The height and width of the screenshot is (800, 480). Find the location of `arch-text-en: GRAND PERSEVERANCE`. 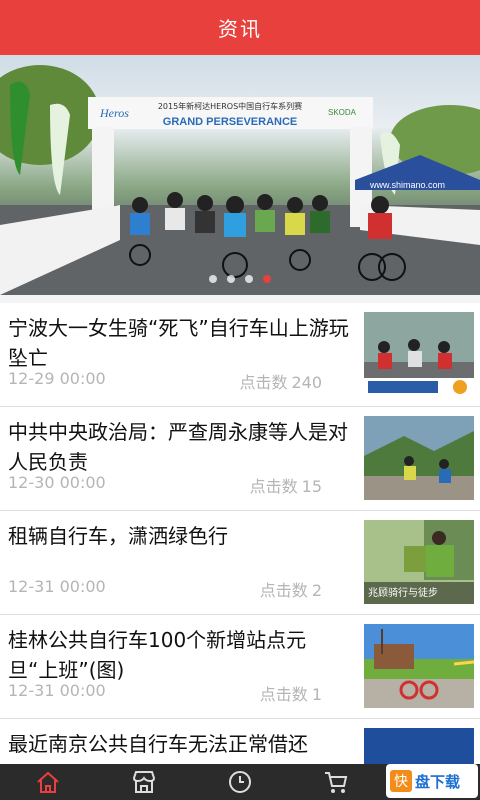

arch-text-en: GRAND PERSEVERANCE is located at coordinates (230, 122).